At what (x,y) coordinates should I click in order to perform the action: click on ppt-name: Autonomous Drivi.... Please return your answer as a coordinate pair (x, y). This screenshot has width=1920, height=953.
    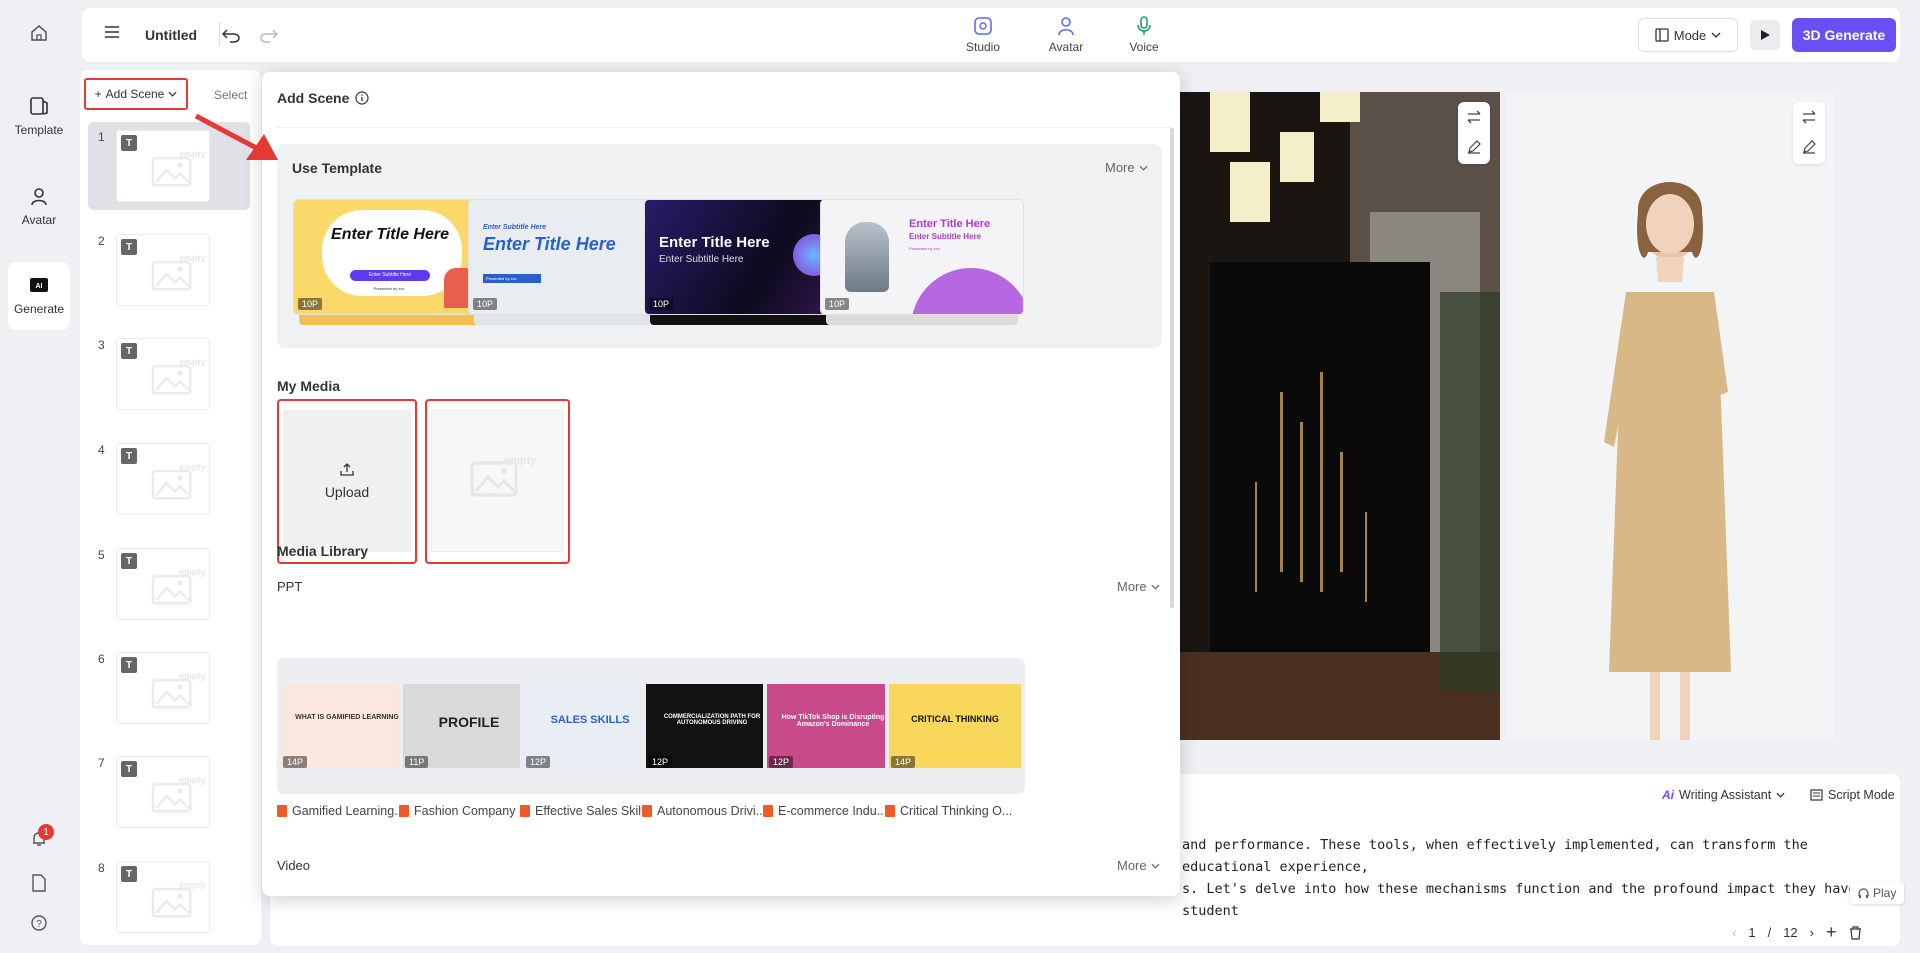
    Looking at the image, I should click on (712, 811).